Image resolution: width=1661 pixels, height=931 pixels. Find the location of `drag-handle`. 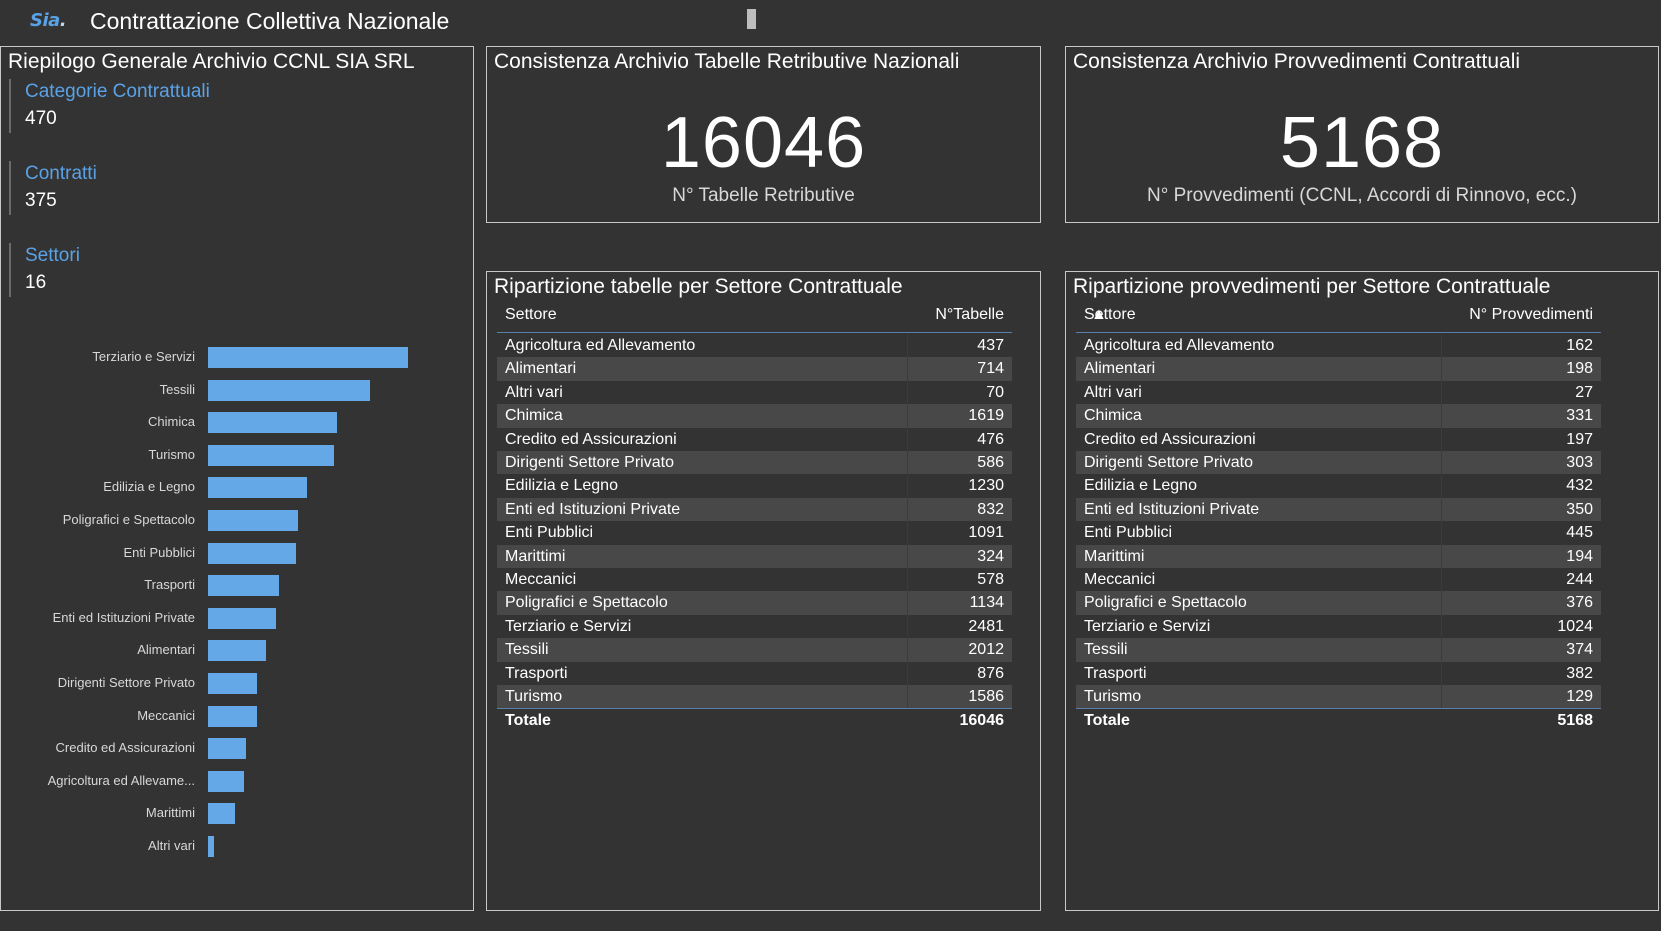

drag-handle is located at coordinates (751, 19).